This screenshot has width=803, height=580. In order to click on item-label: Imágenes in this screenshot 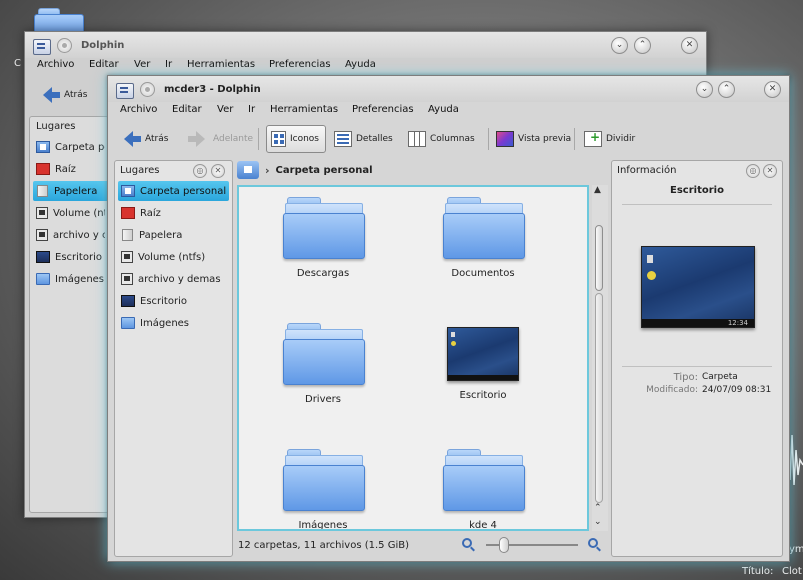, I will do `click(323, 525)`.